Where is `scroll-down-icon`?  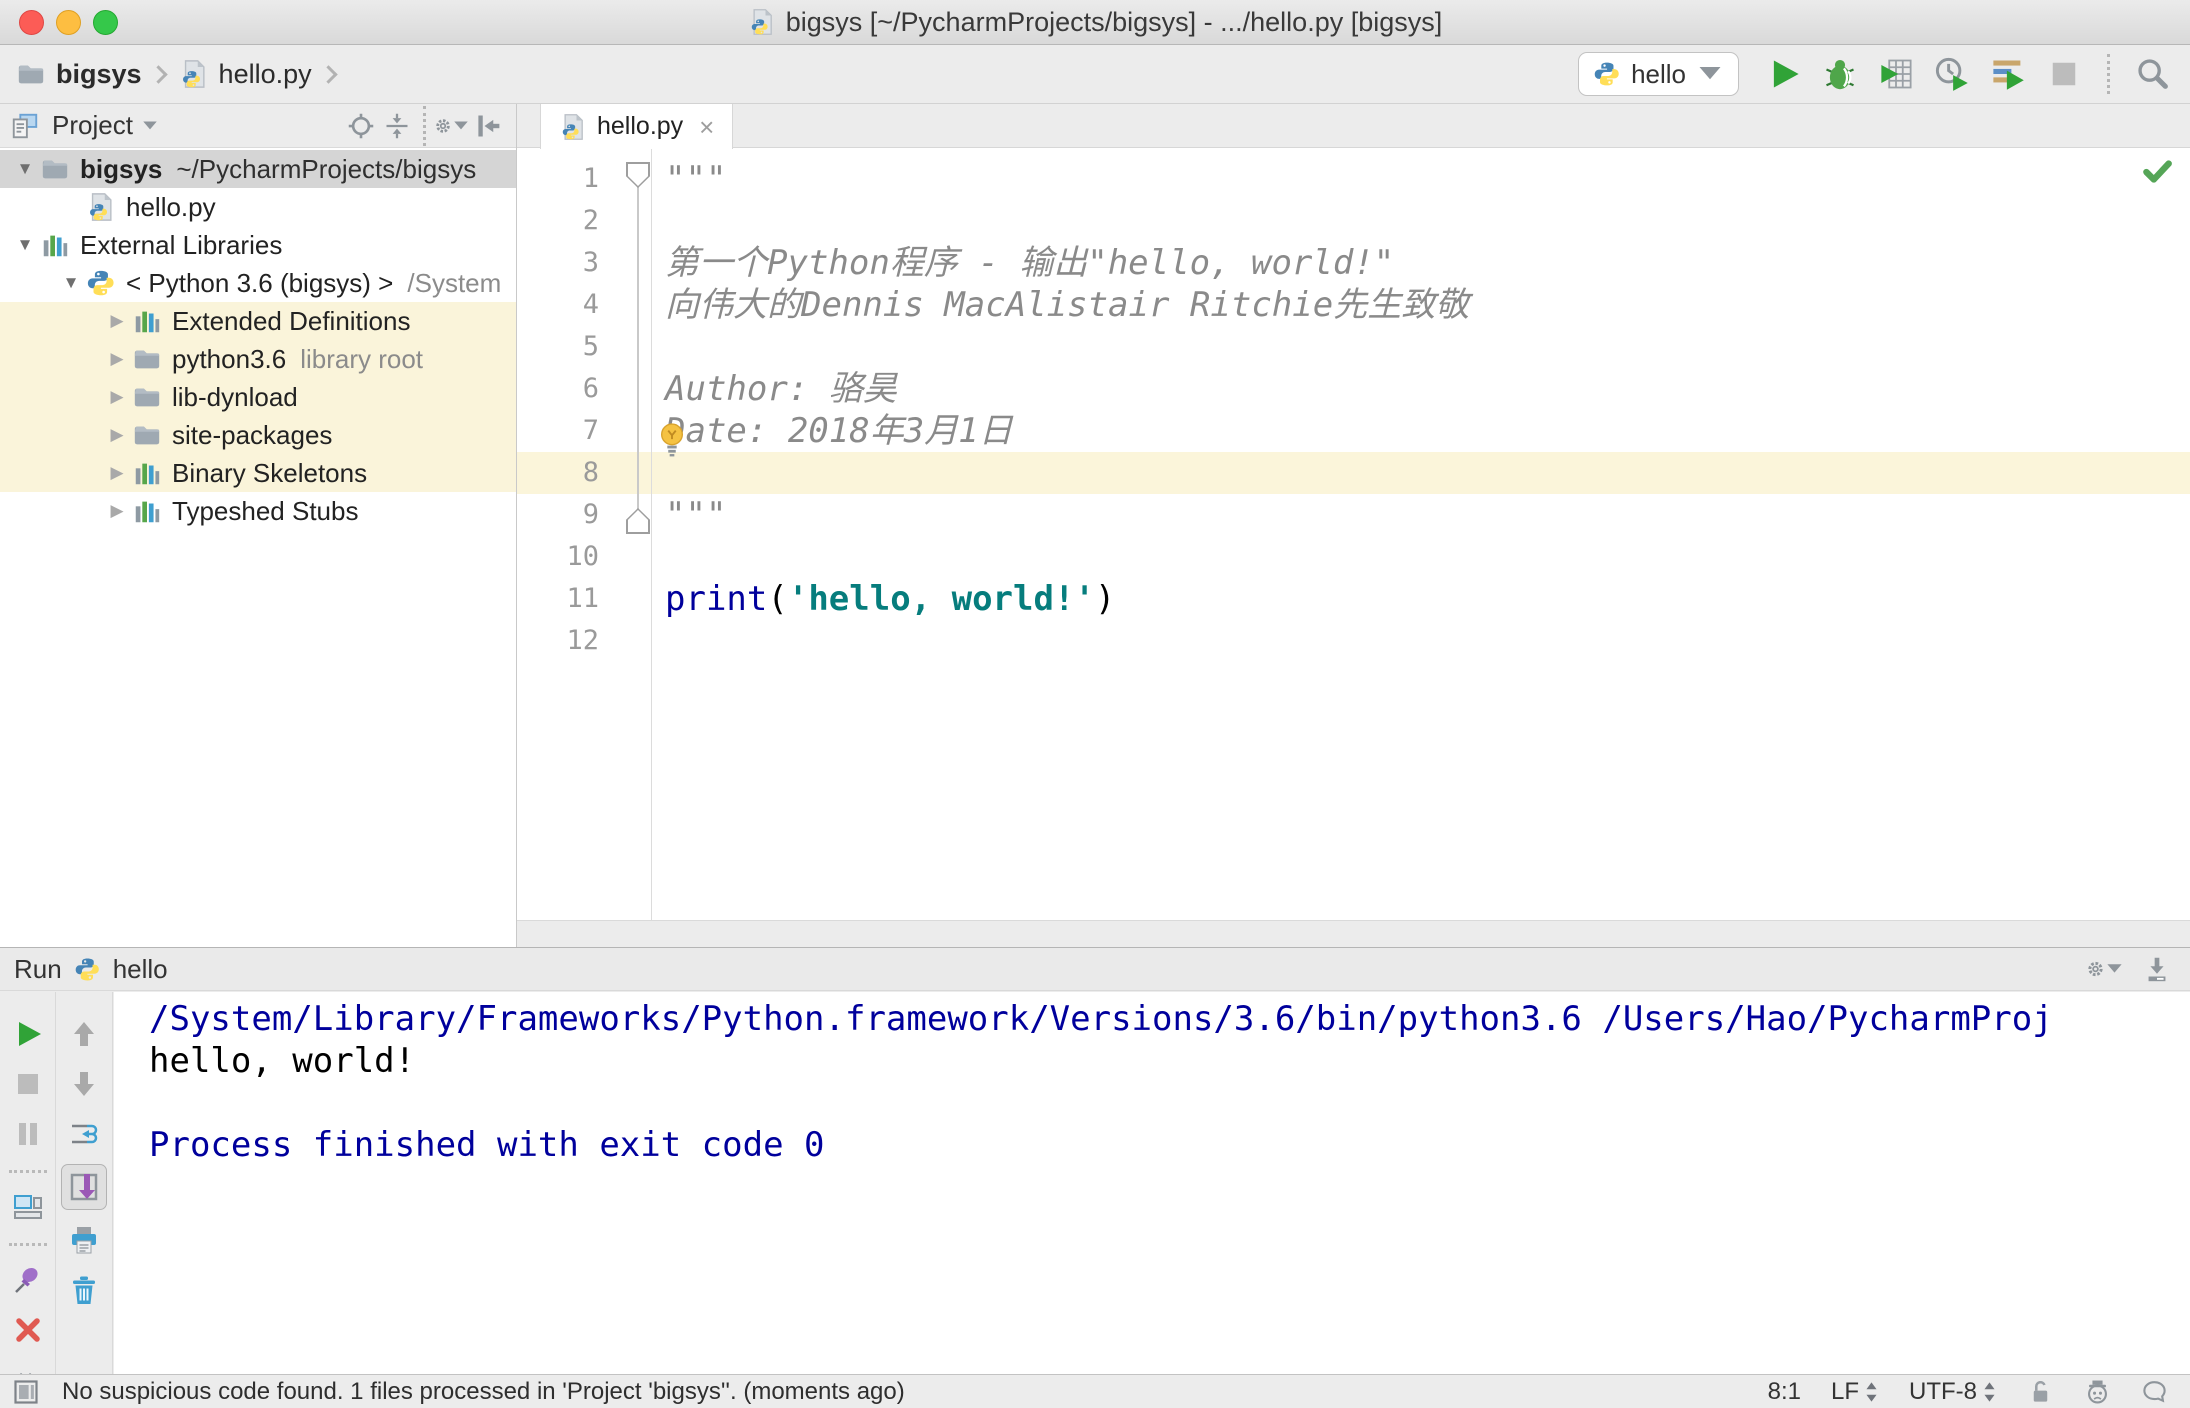
scroll-down-icon is located at coordinates (2157, 969).